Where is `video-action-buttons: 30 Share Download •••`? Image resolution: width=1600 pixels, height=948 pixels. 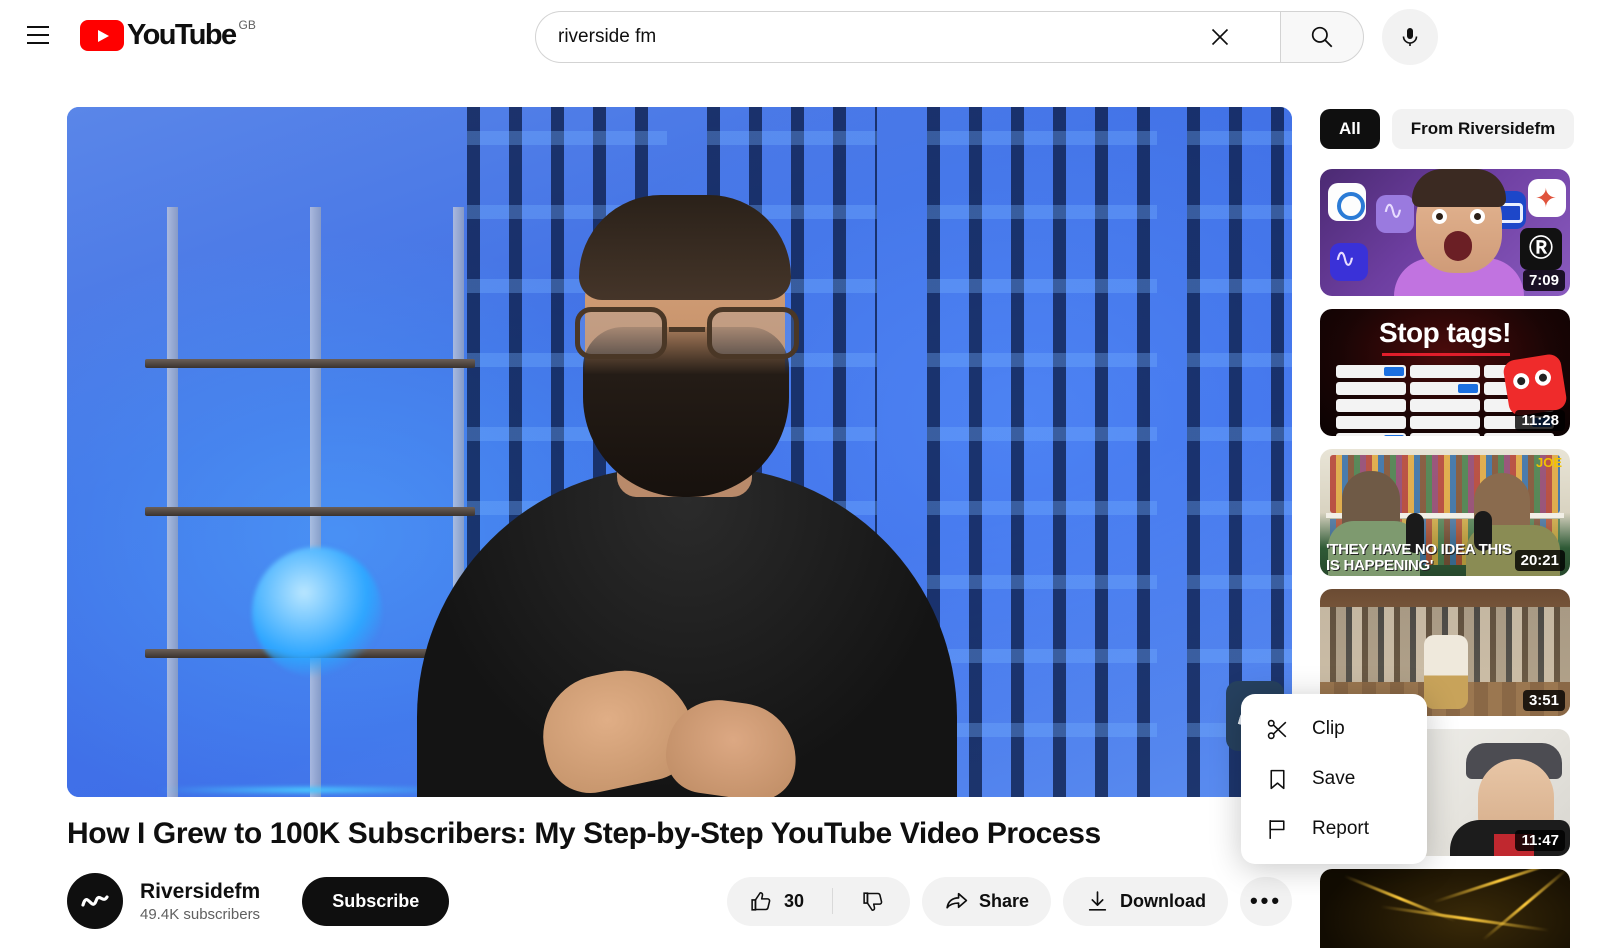
video-action-buttons: 30 Share Download ••• is located at coordinates (1009, 901).